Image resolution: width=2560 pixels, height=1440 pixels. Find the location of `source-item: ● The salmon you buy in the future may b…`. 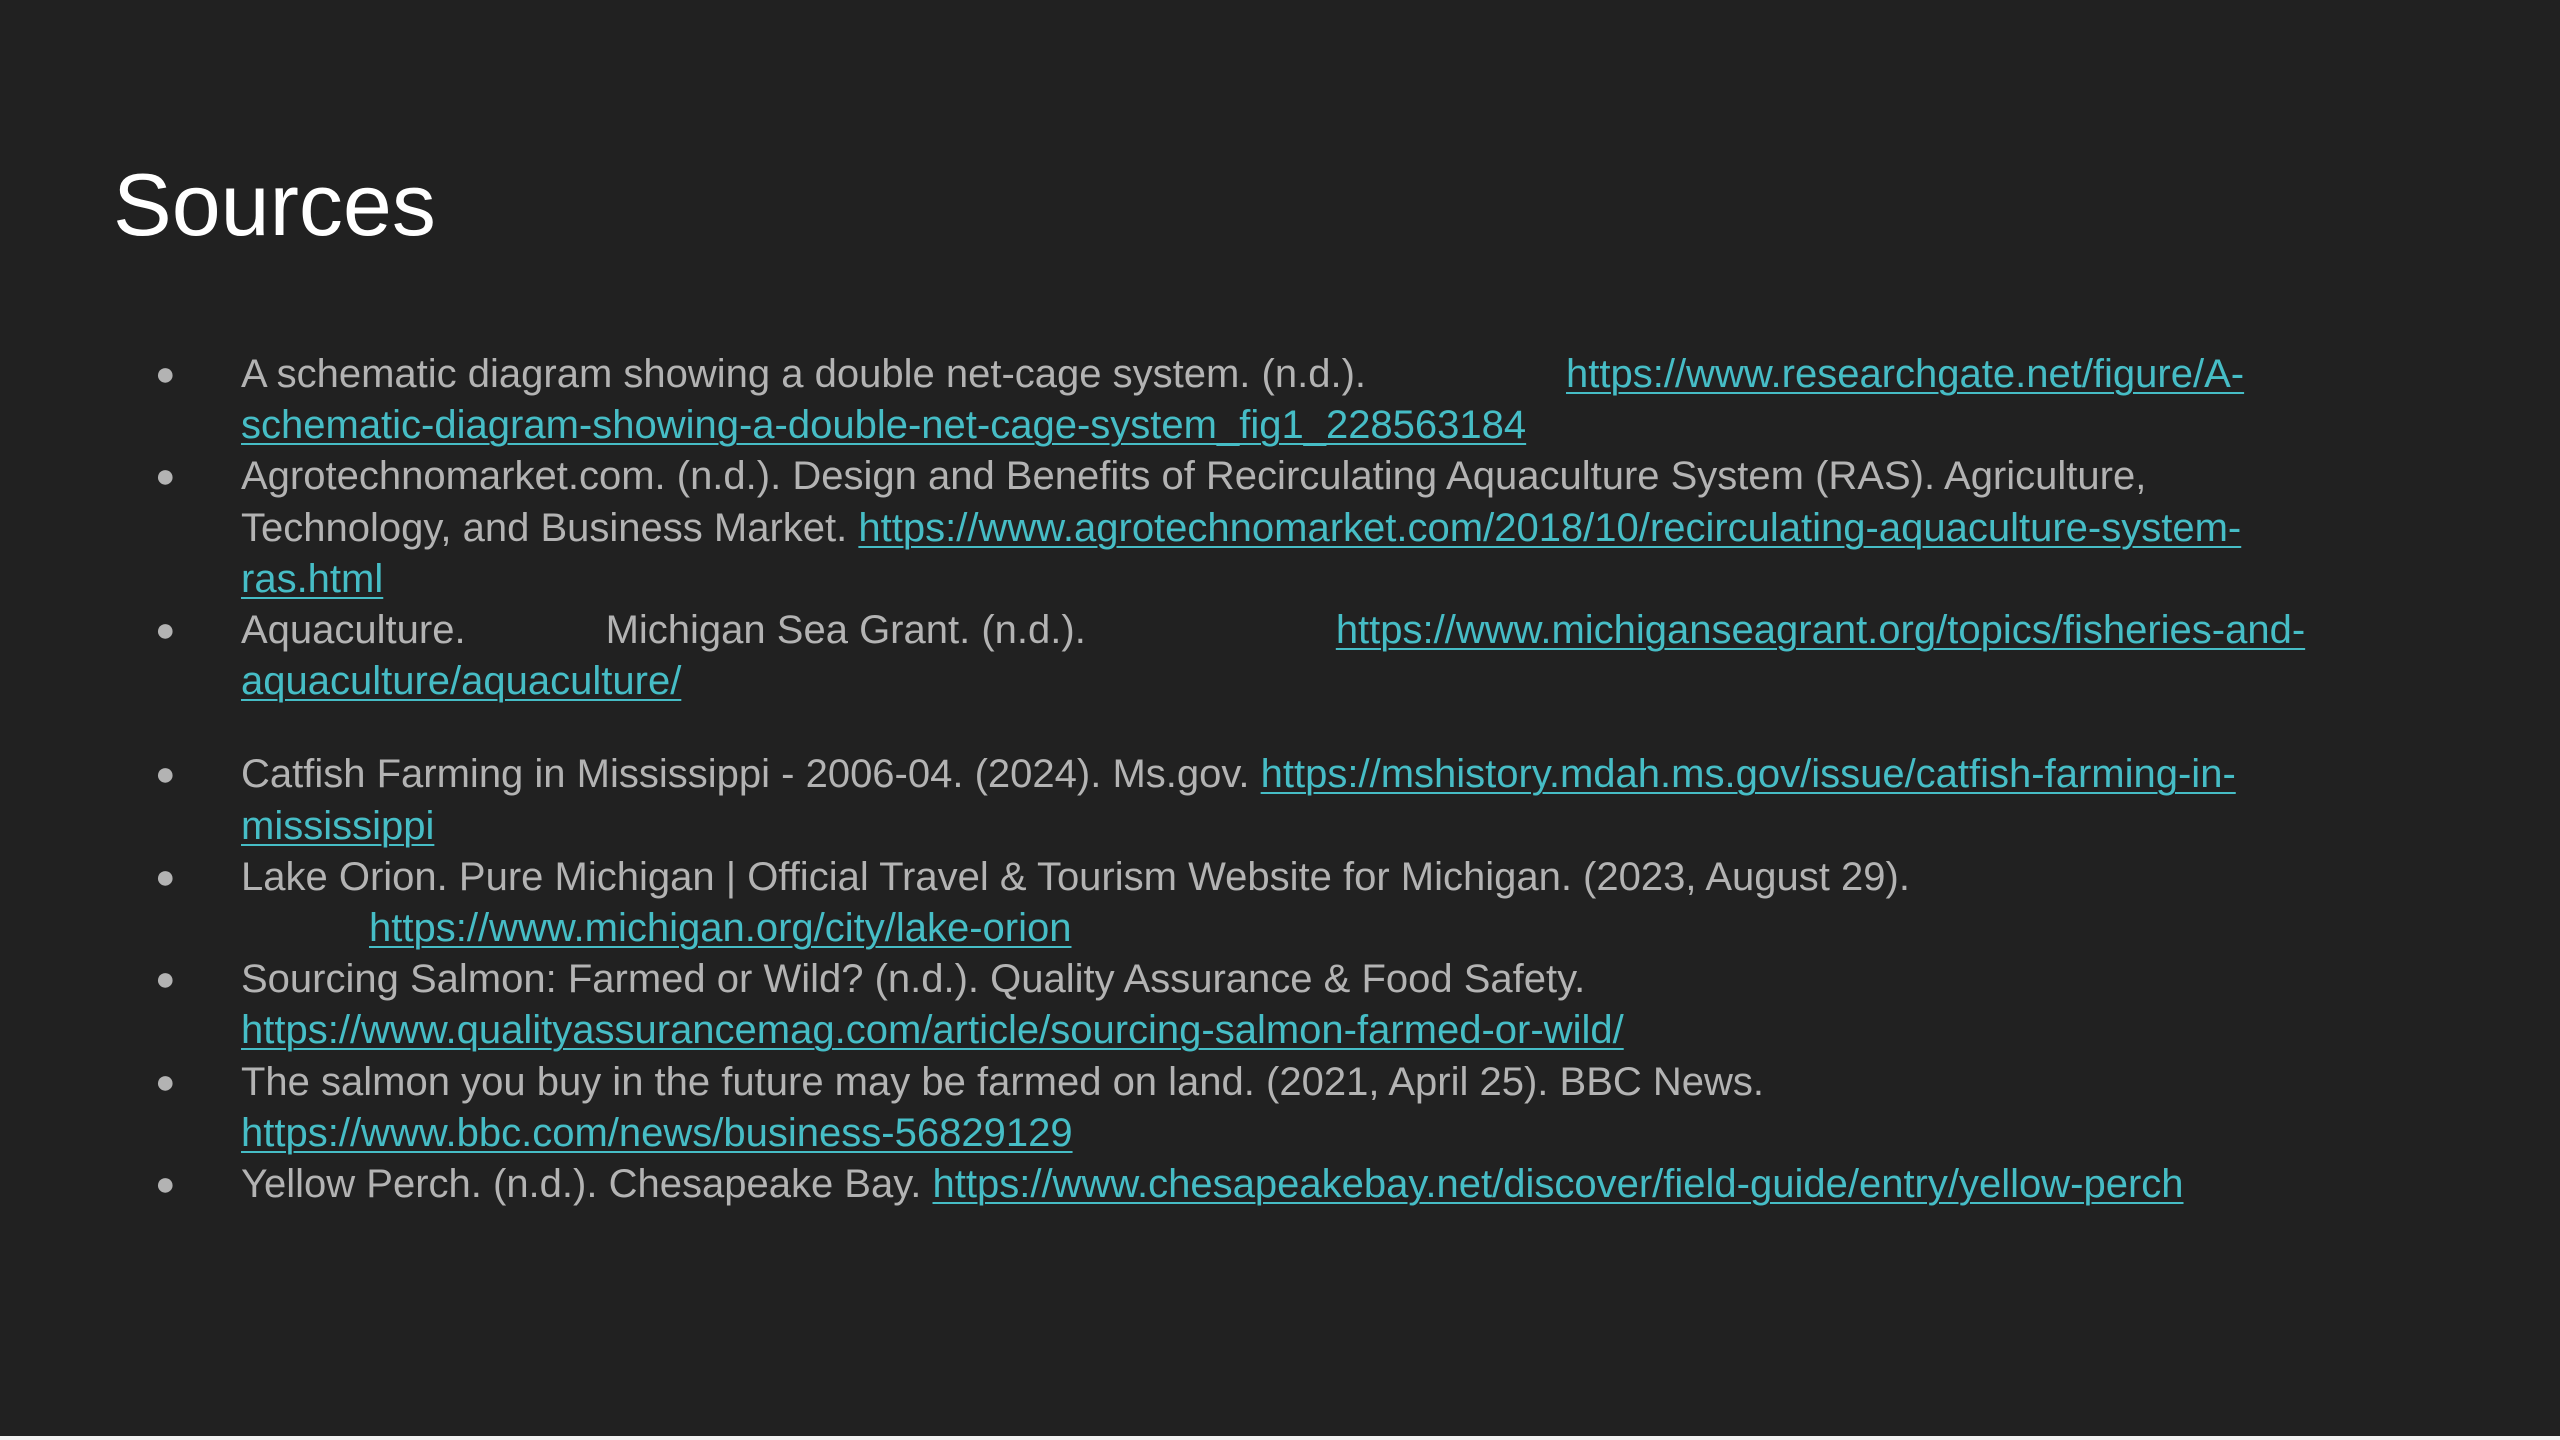

source-item: ● The salmon you buy in the future may b… is located at coordinates (1280, 1108).